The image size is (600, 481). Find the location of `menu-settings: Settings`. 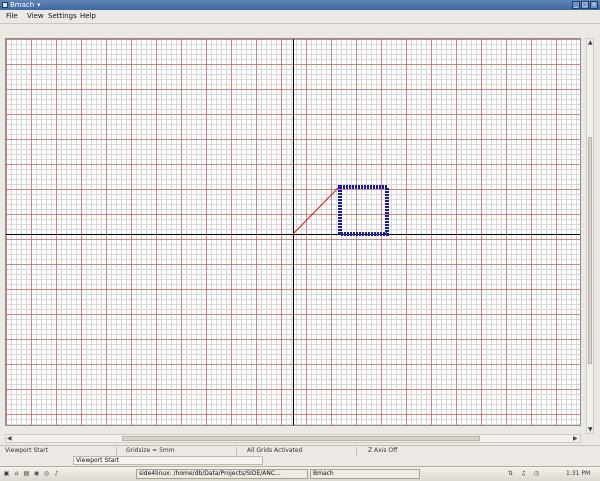

menu-settings: Settings is located at coordinates (62, 16).